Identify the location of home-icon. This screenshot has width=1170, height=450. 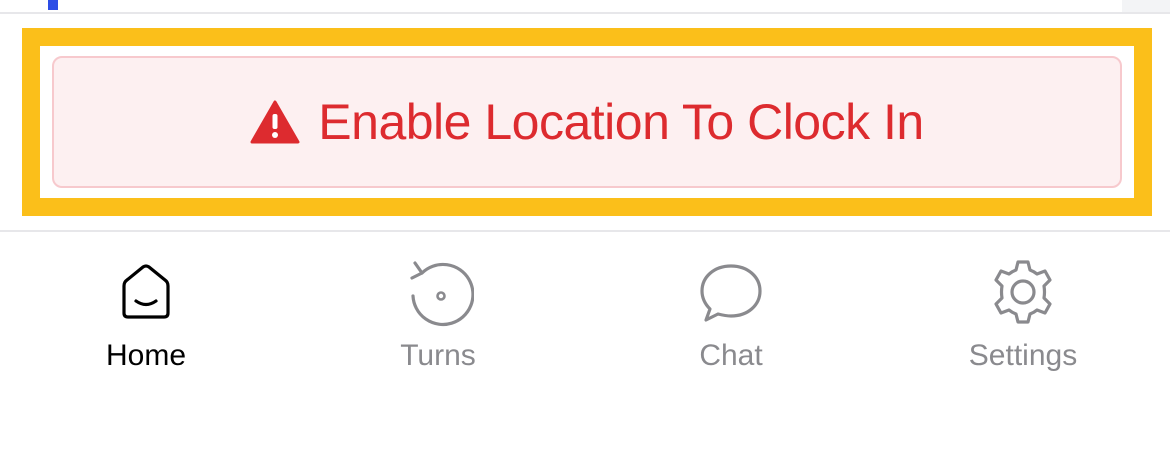
(146, 292).